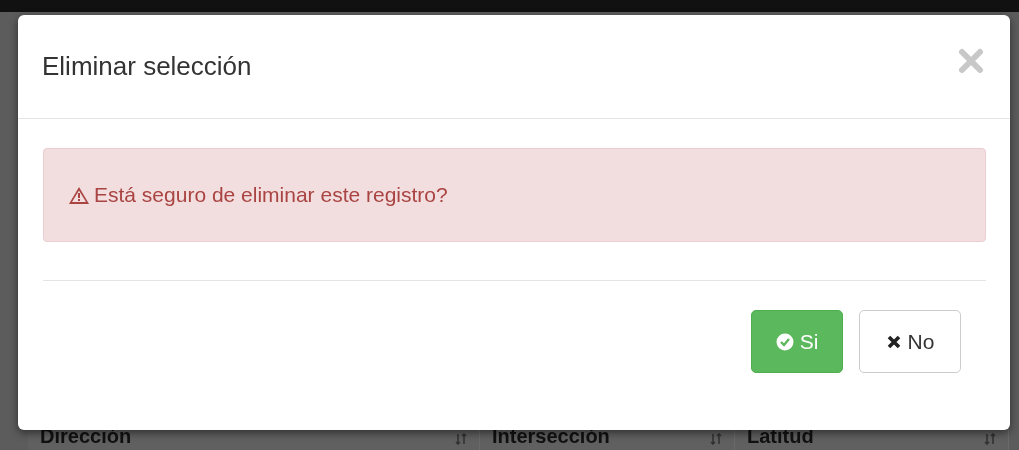  What do you see at coordinates (971, 60) in the screenshot?
I see `close-icon` at bounding box center [971, 60].